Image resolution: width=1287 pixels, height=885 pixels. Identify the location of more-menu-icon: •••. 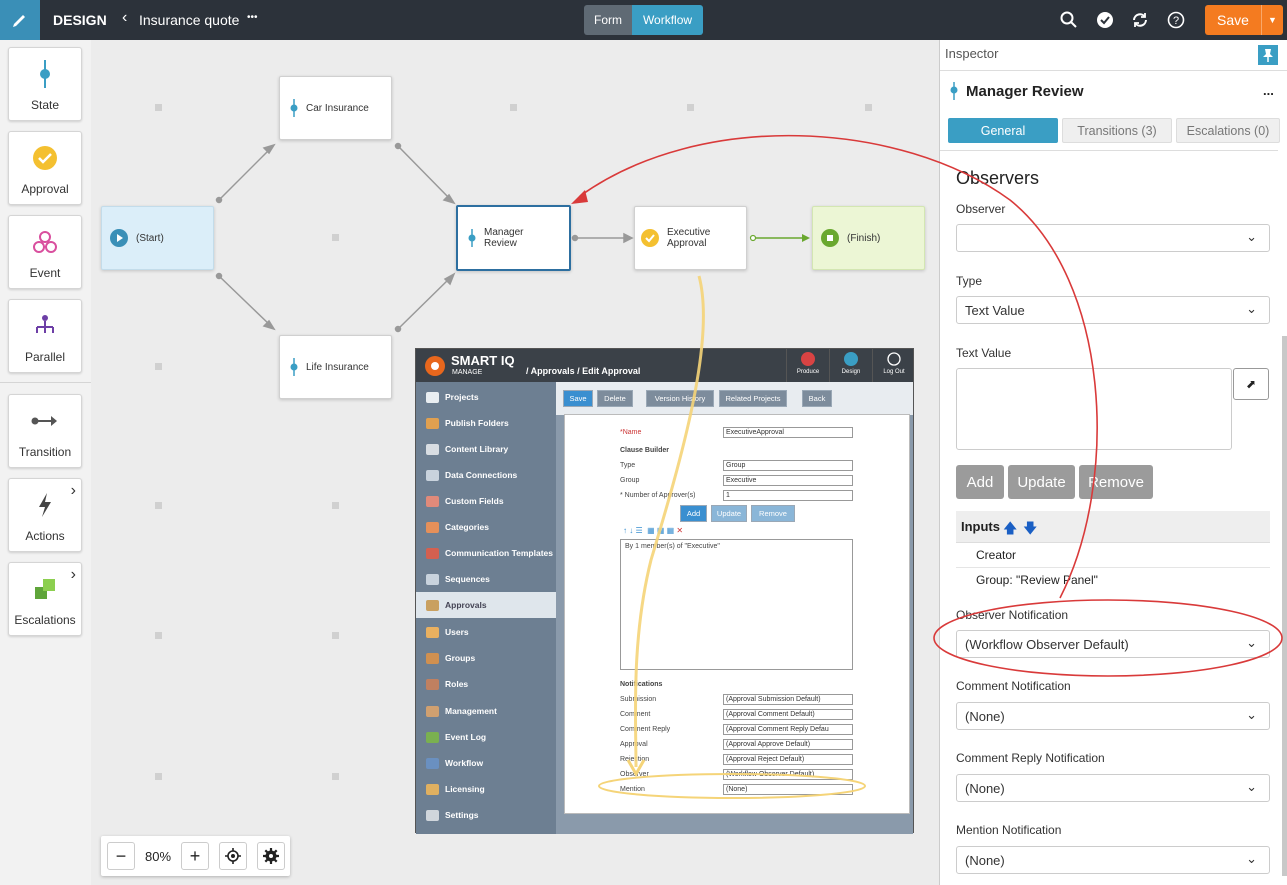
(252, 17).